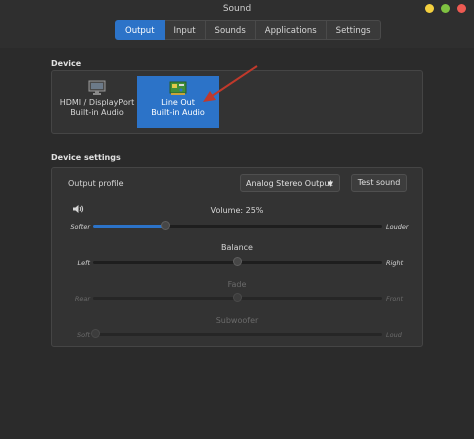  I want to click on fade-min-label: Rear, so click(82, 299).